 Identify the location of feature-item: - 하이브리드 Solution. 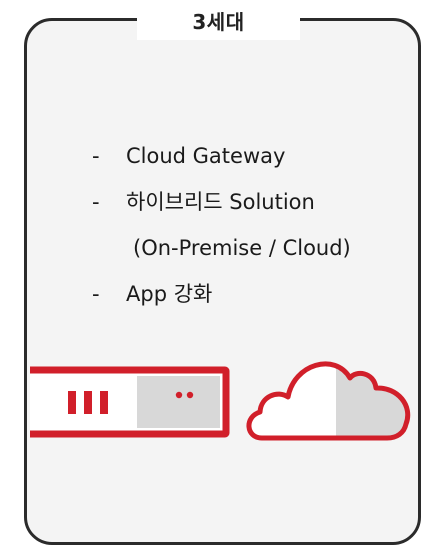
(252, 207).